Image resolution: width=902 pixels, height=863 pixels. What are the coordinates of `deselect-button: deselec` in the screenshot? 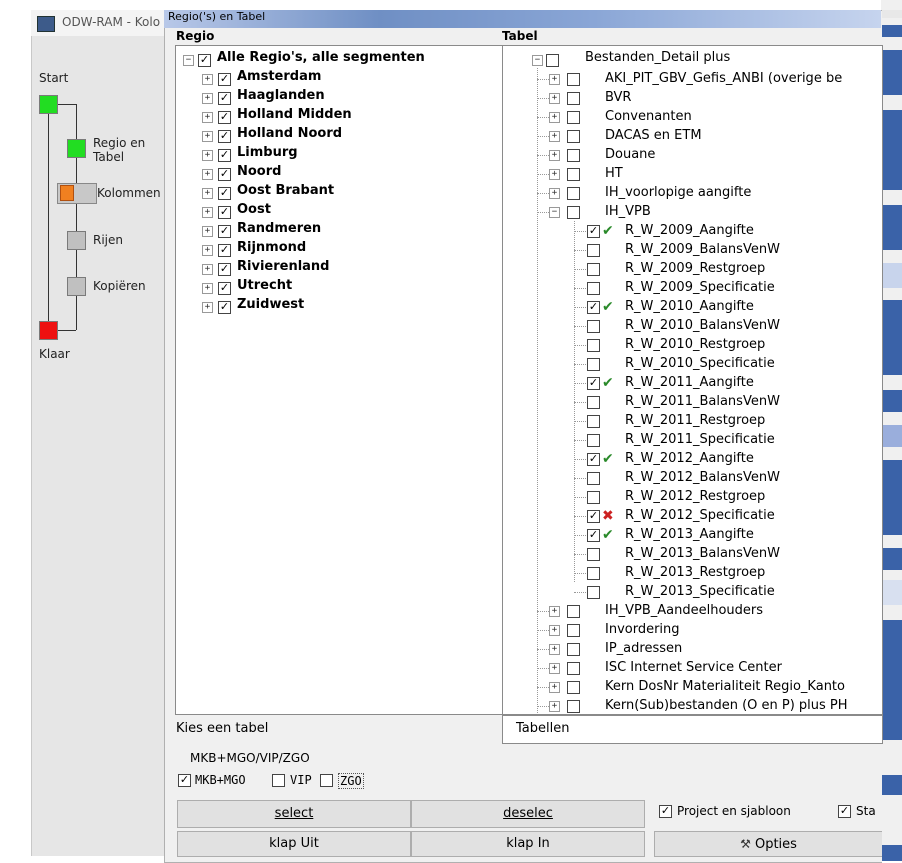 It's located at (528, 814).